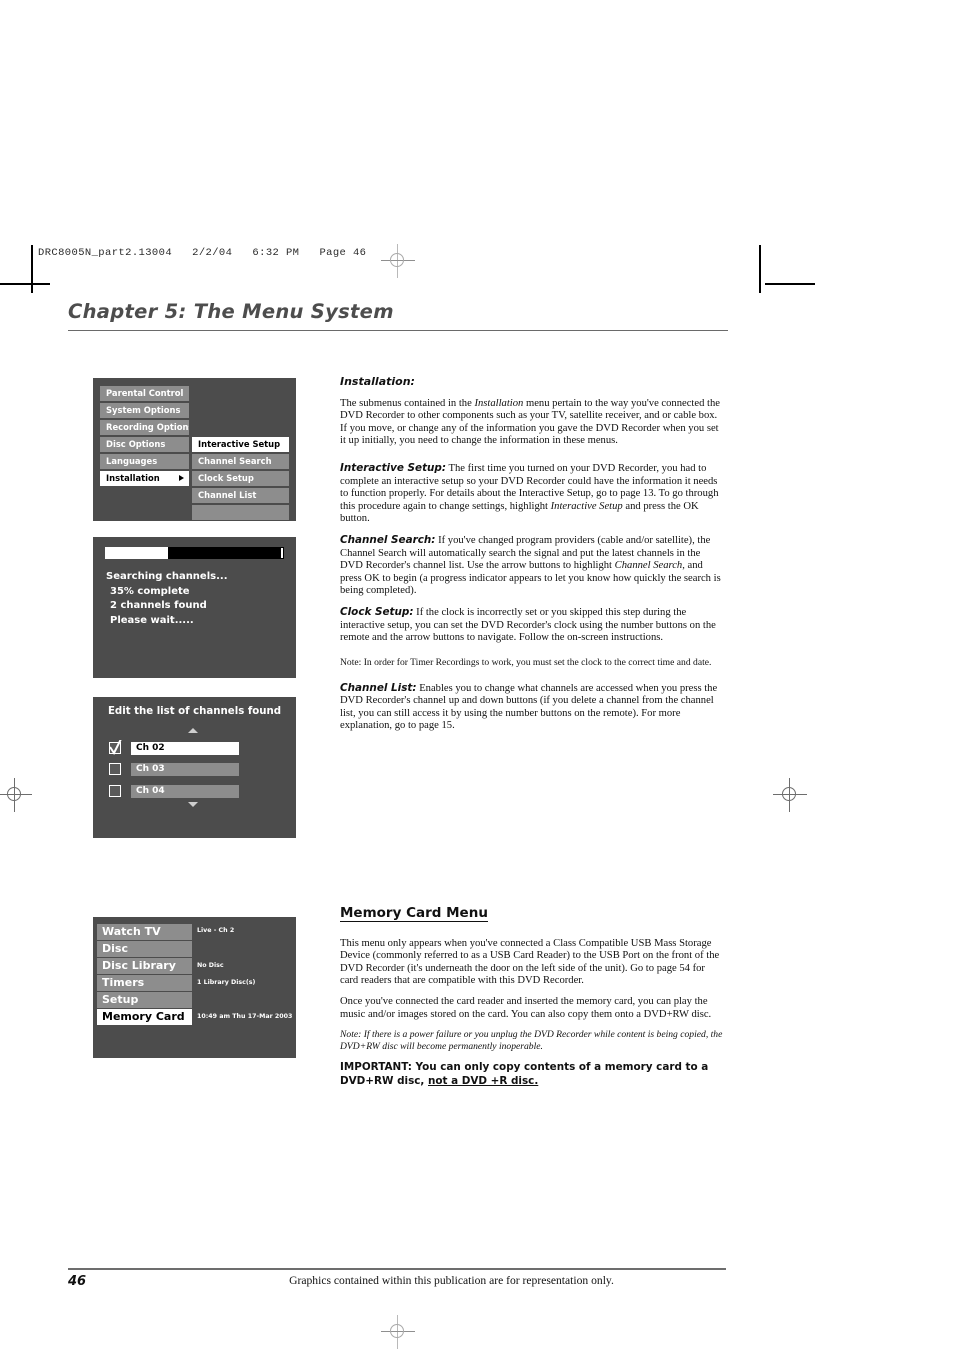  What do you see at coordinates (282, 553) in the screenshot?
I see `search-progress-end-cap` at bounding box center [282, 553].